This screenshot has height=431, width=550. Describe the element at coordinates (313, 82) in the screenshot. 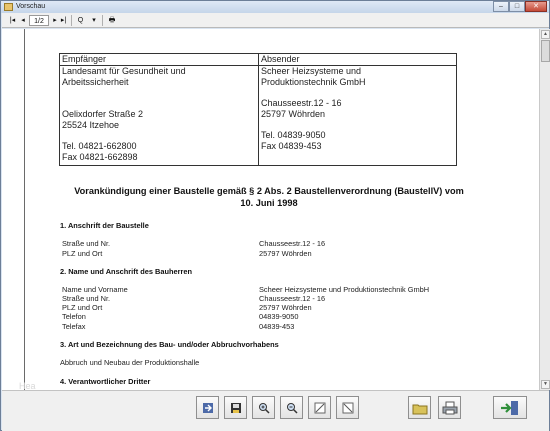

I see `sender-line: Produktionstechnik GmbH` at that location.